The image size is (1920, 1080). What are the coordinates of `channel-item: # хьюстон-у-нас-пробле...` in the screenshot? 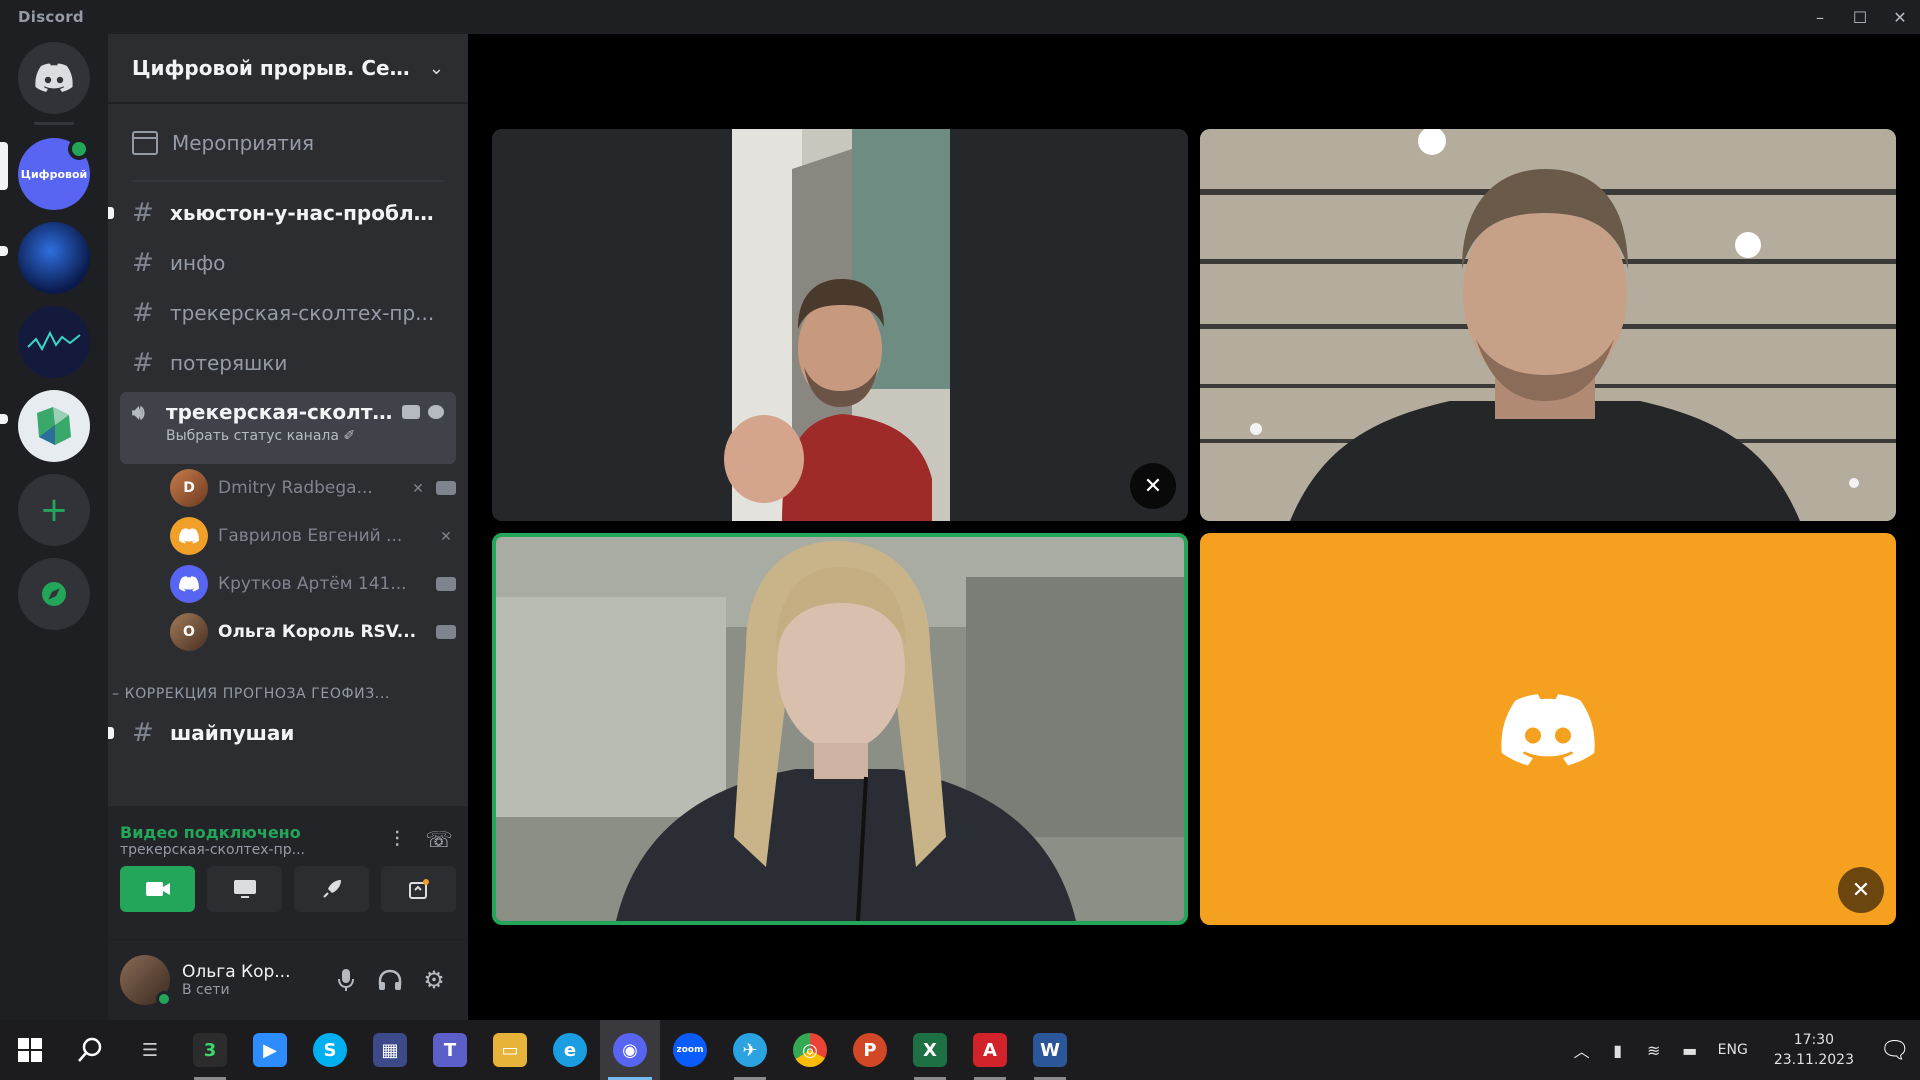 It's located at (282, 213).